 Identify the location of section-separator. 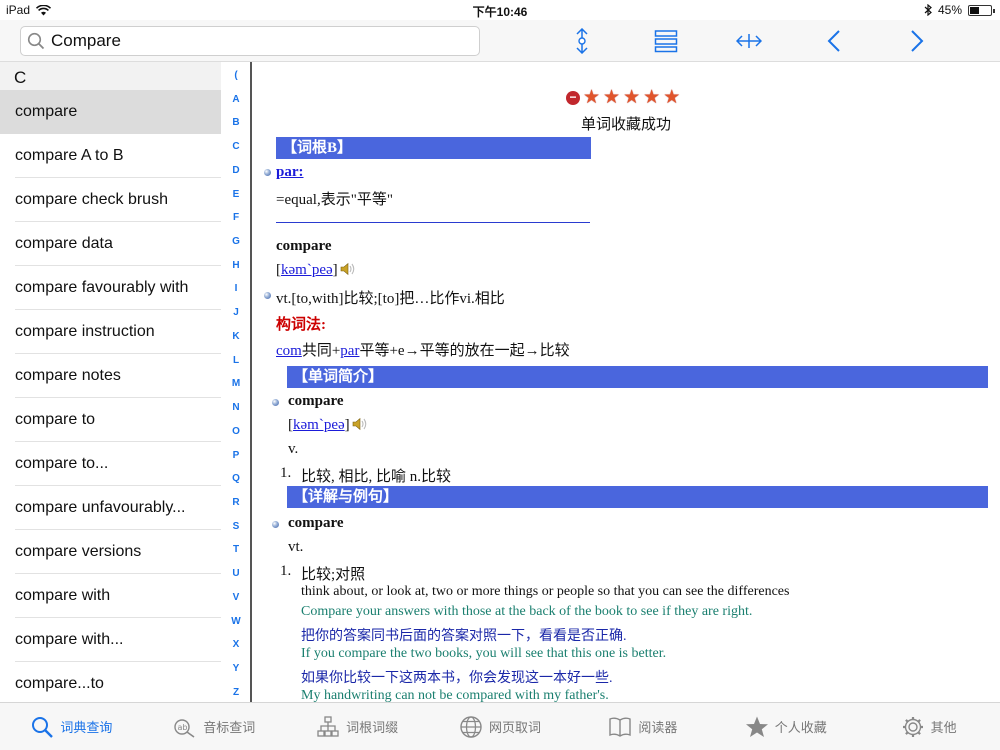
(433, 222).